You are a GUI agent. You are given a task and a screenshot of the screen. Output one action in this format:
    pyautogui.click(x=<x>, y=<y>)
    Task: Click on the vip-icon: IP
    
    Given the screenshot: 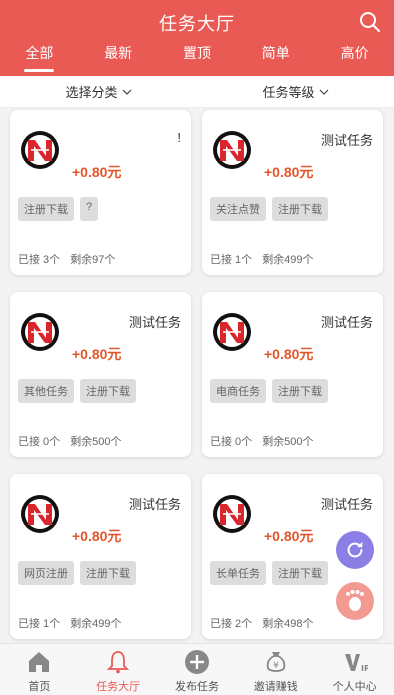 What is the action you would take?
    pyautogui.click(x=356, y=663)
    